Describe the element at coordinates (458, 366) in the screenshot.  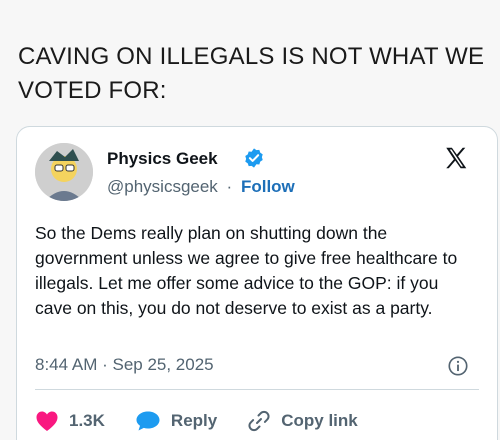
I see `info-icon` at that location.